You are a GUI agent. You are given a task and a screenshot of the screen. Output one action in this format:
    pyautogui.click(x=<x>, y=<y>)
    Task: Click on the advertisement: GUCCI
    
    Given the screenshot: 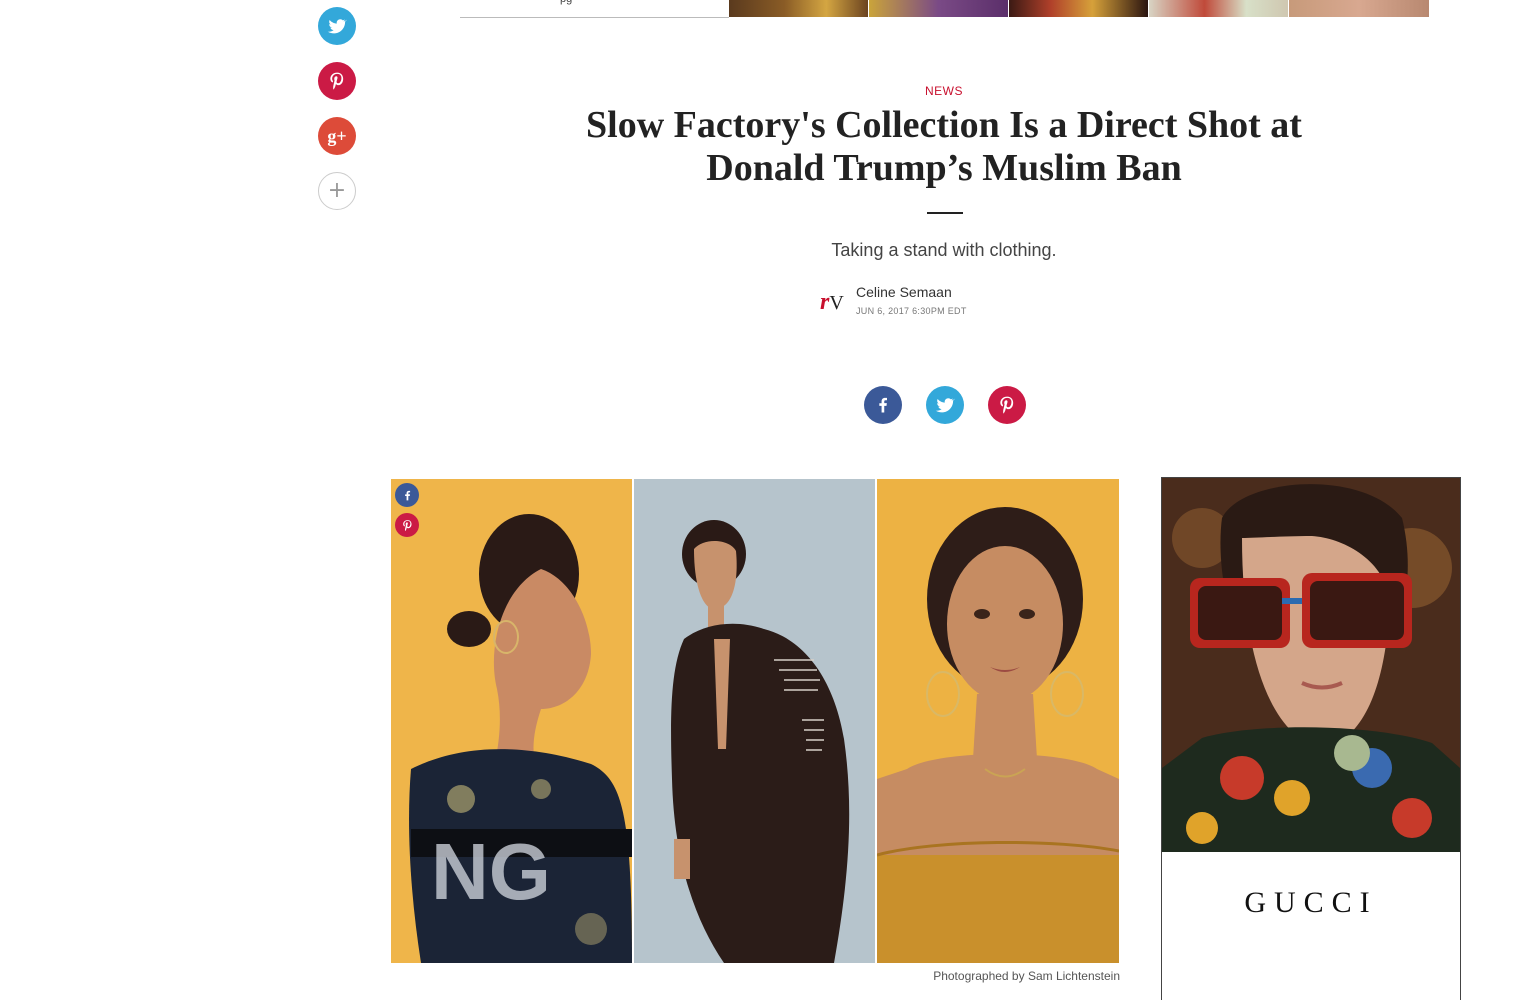 What is the action you would take?
    pyautogui.click(x=1311, y=738)
    